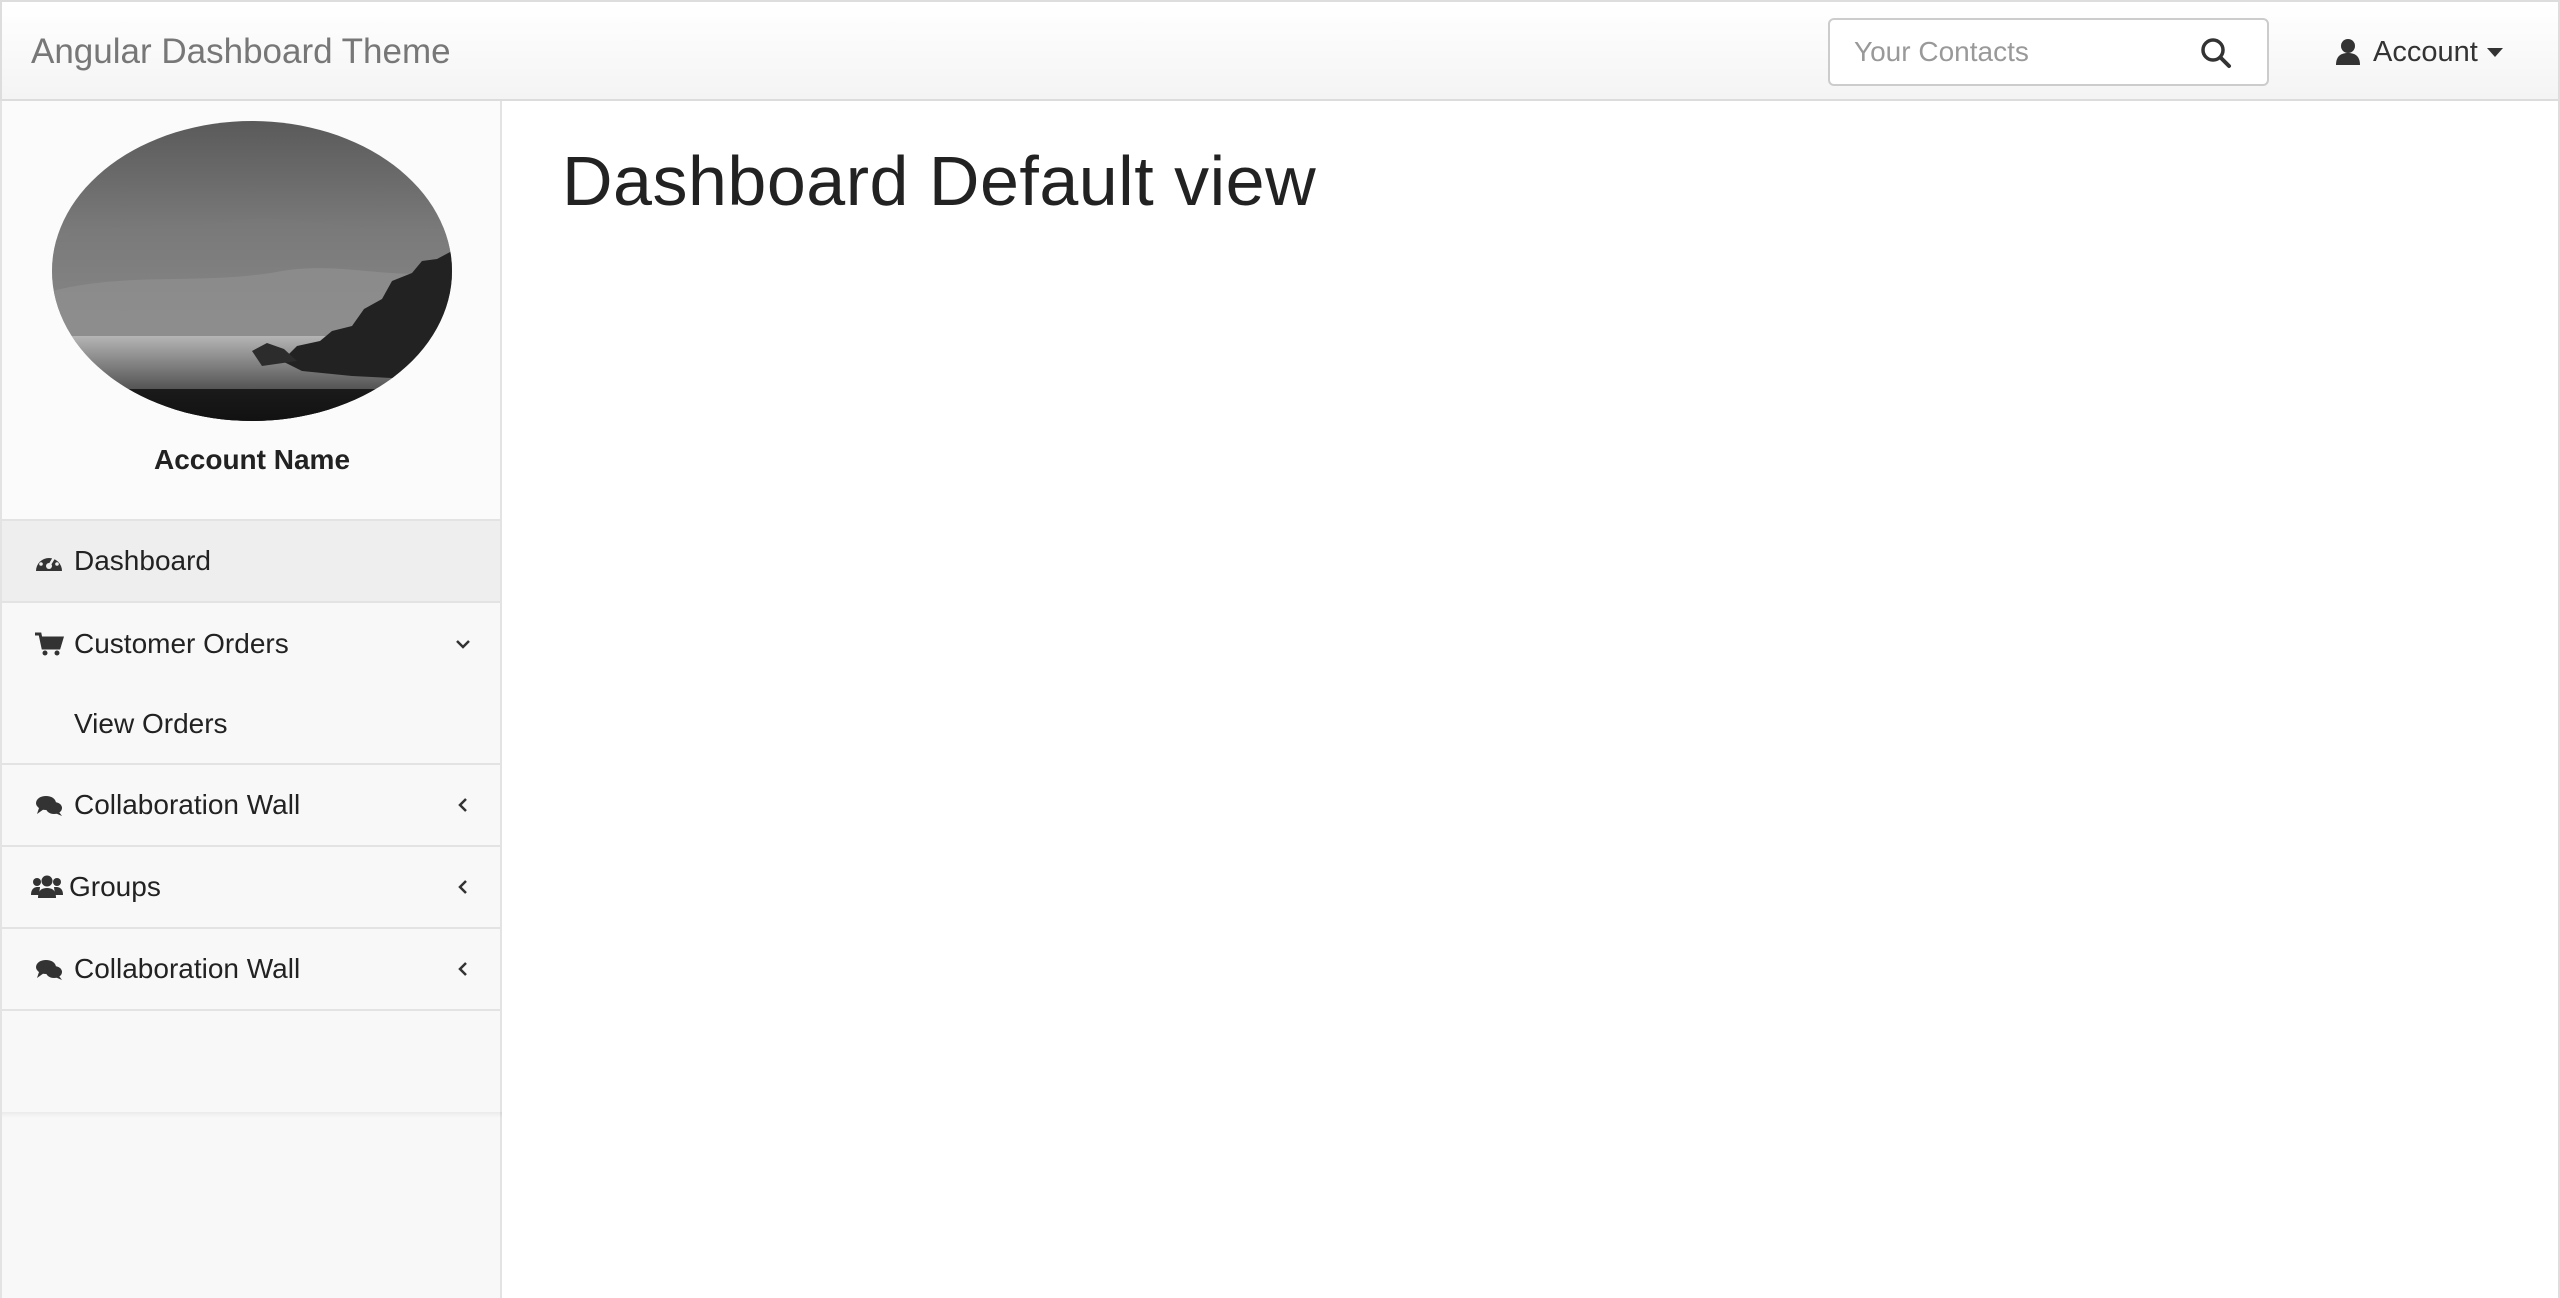  I want to click on avatar, so click(252, 271).